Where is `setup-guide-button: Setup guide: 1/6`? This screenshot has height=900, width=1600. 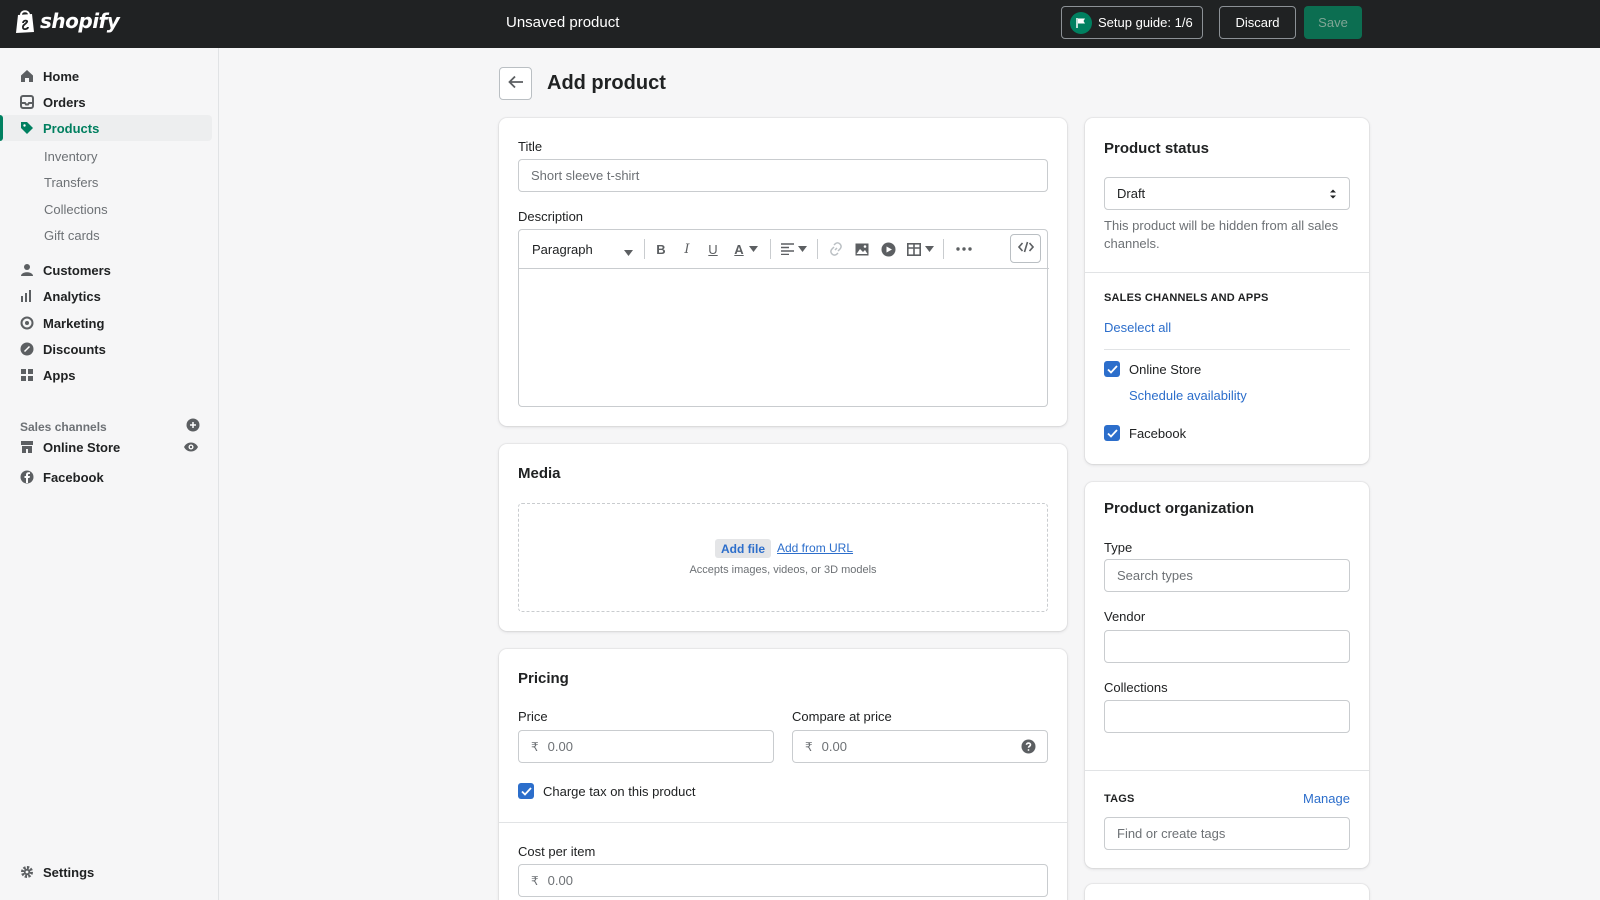
setup-guide-button: Setup guide: 1/6 is located at coordinates (1132, 22).